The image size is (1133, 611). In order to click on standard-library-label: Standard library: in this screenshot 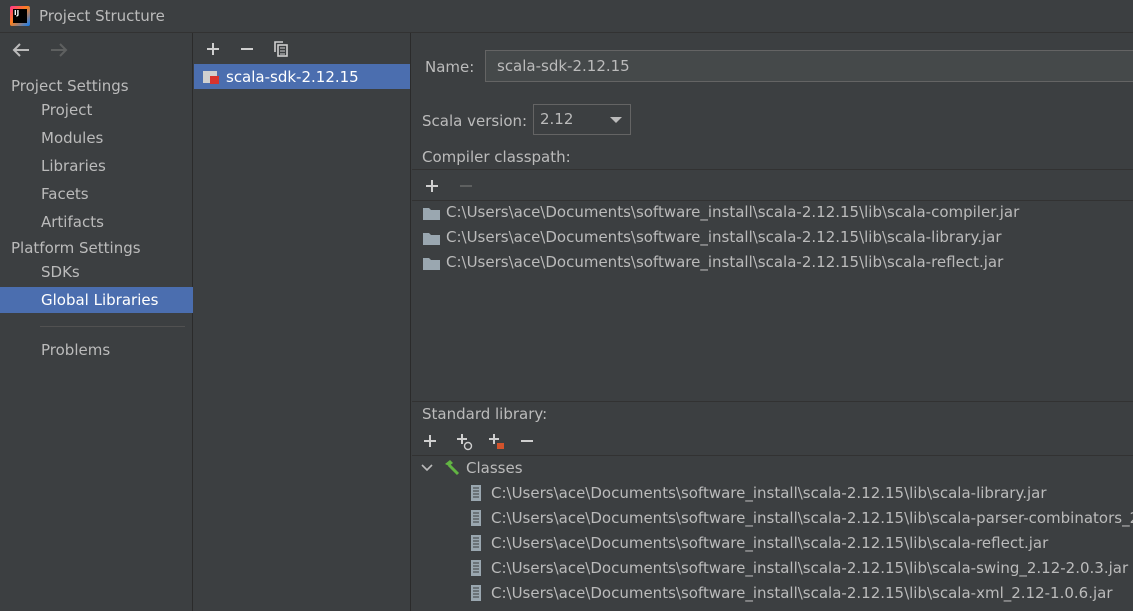, I will do `click(485, 414)`.